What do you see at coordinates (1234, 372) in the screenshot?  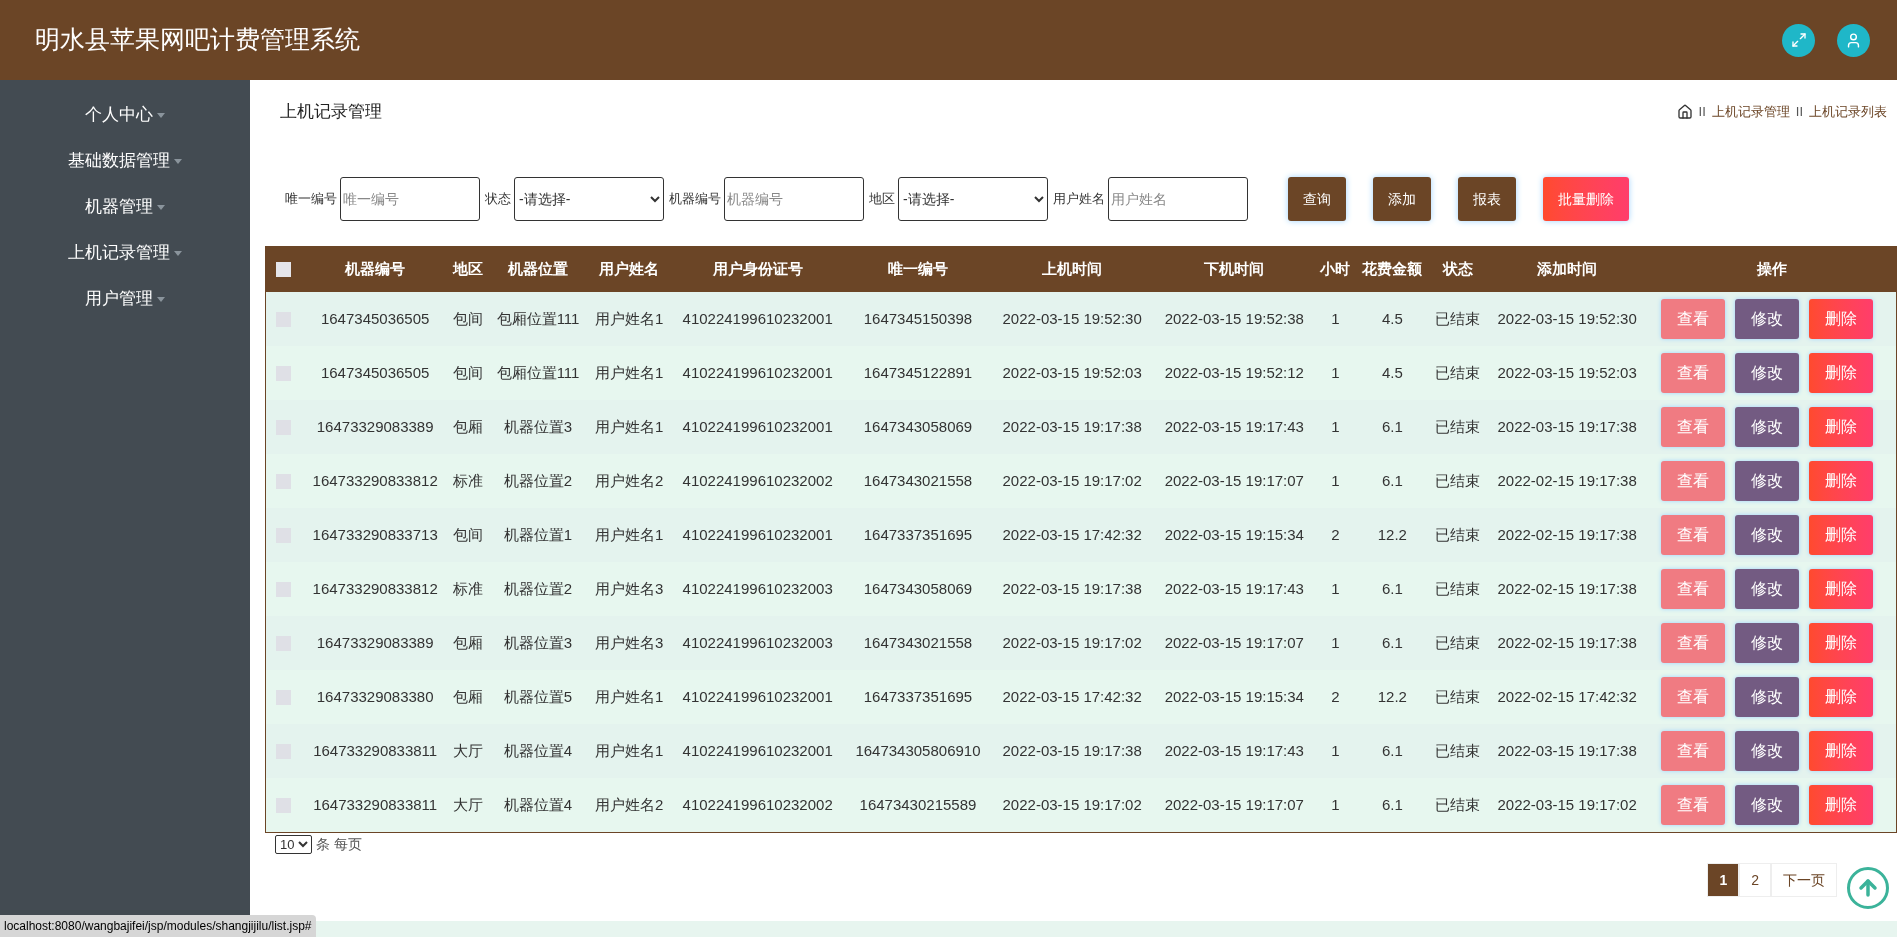 I see `table-cell: 2022-03-15 19:52:12` at bounding box center [1234, 372].